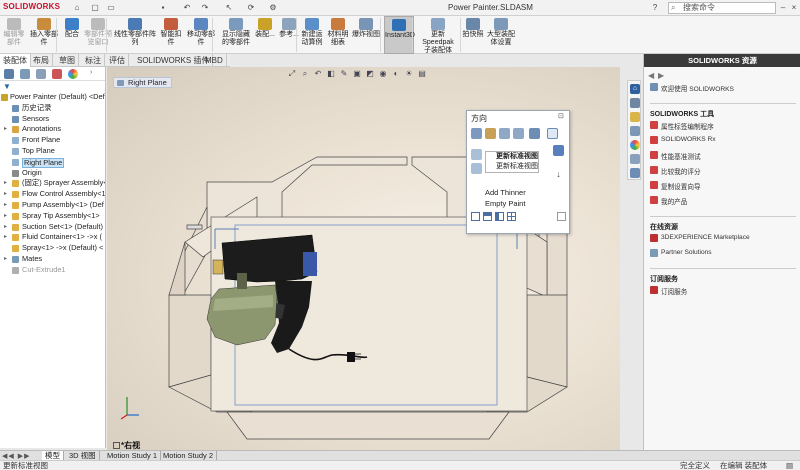  What do you see at coordinates (251, 8) in the screenshot?
I see `rebuild-icon: ⟳` at bounding box center [251, 8].